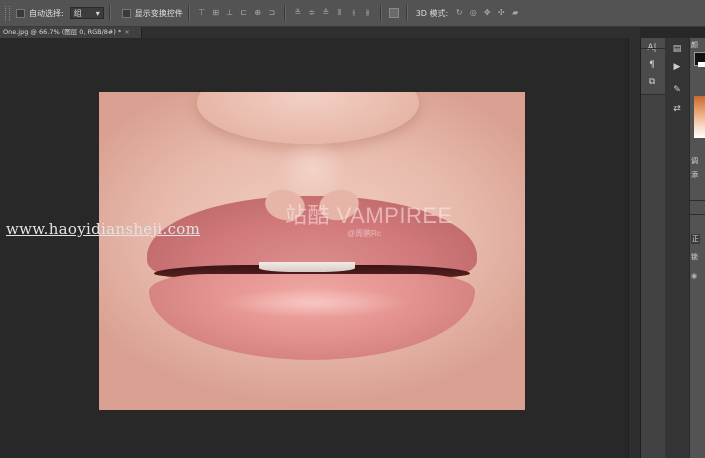 The image size is (705, 458). Describe the element at coordinates (86, 13) in the screenshot. I see `auto-select-dropdown: 组 ▾` at that location.